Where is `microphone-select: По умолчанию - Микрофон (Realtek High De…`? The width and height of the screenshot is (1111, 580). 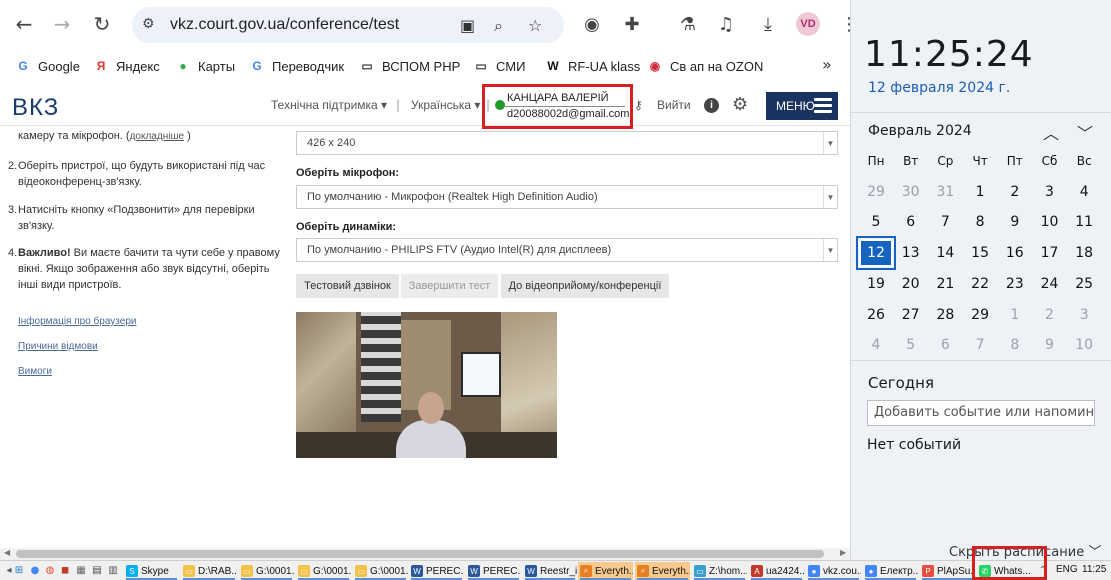 microphone-select: По умолчанию - Микрофон (Realtek High De… is located at coordinates (567, 197).